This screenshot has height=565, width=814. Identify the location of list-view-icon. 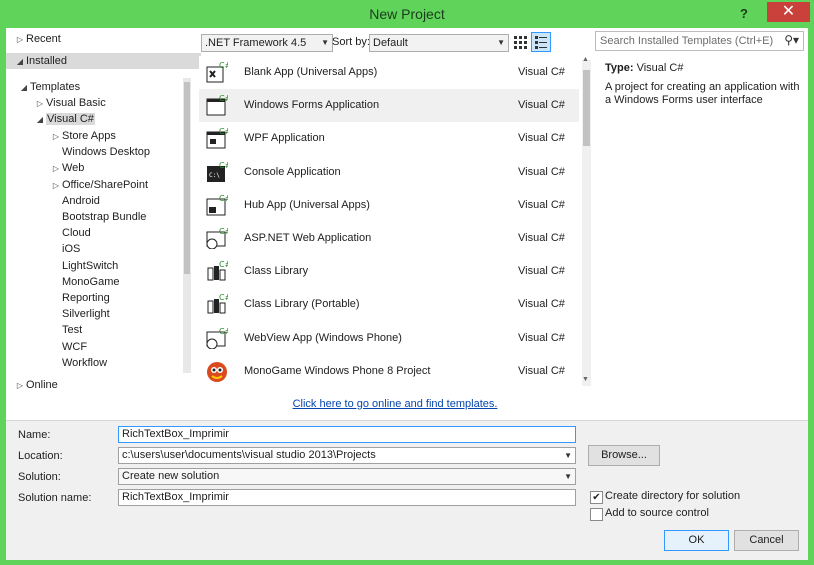
(541, 42).